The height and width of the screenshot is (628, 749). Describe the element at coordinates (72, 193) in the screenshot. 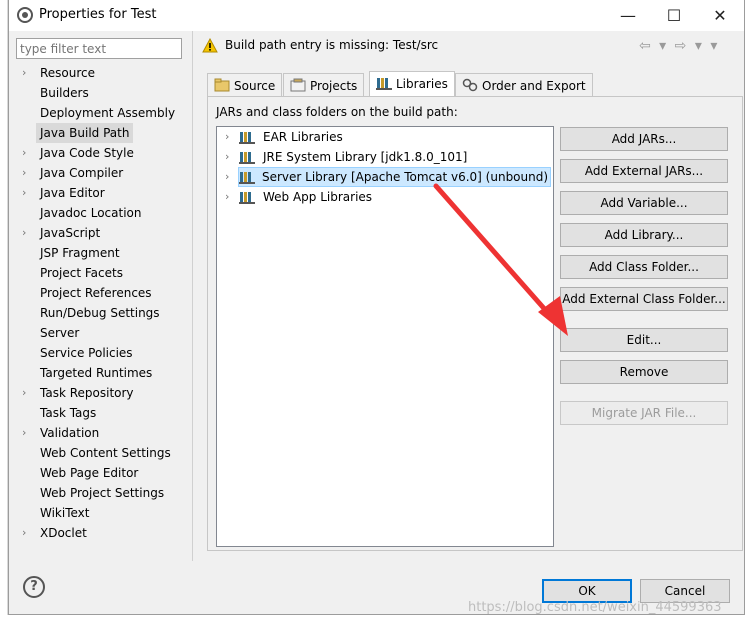

I see `tree-item-label: Java Editor` at that location.